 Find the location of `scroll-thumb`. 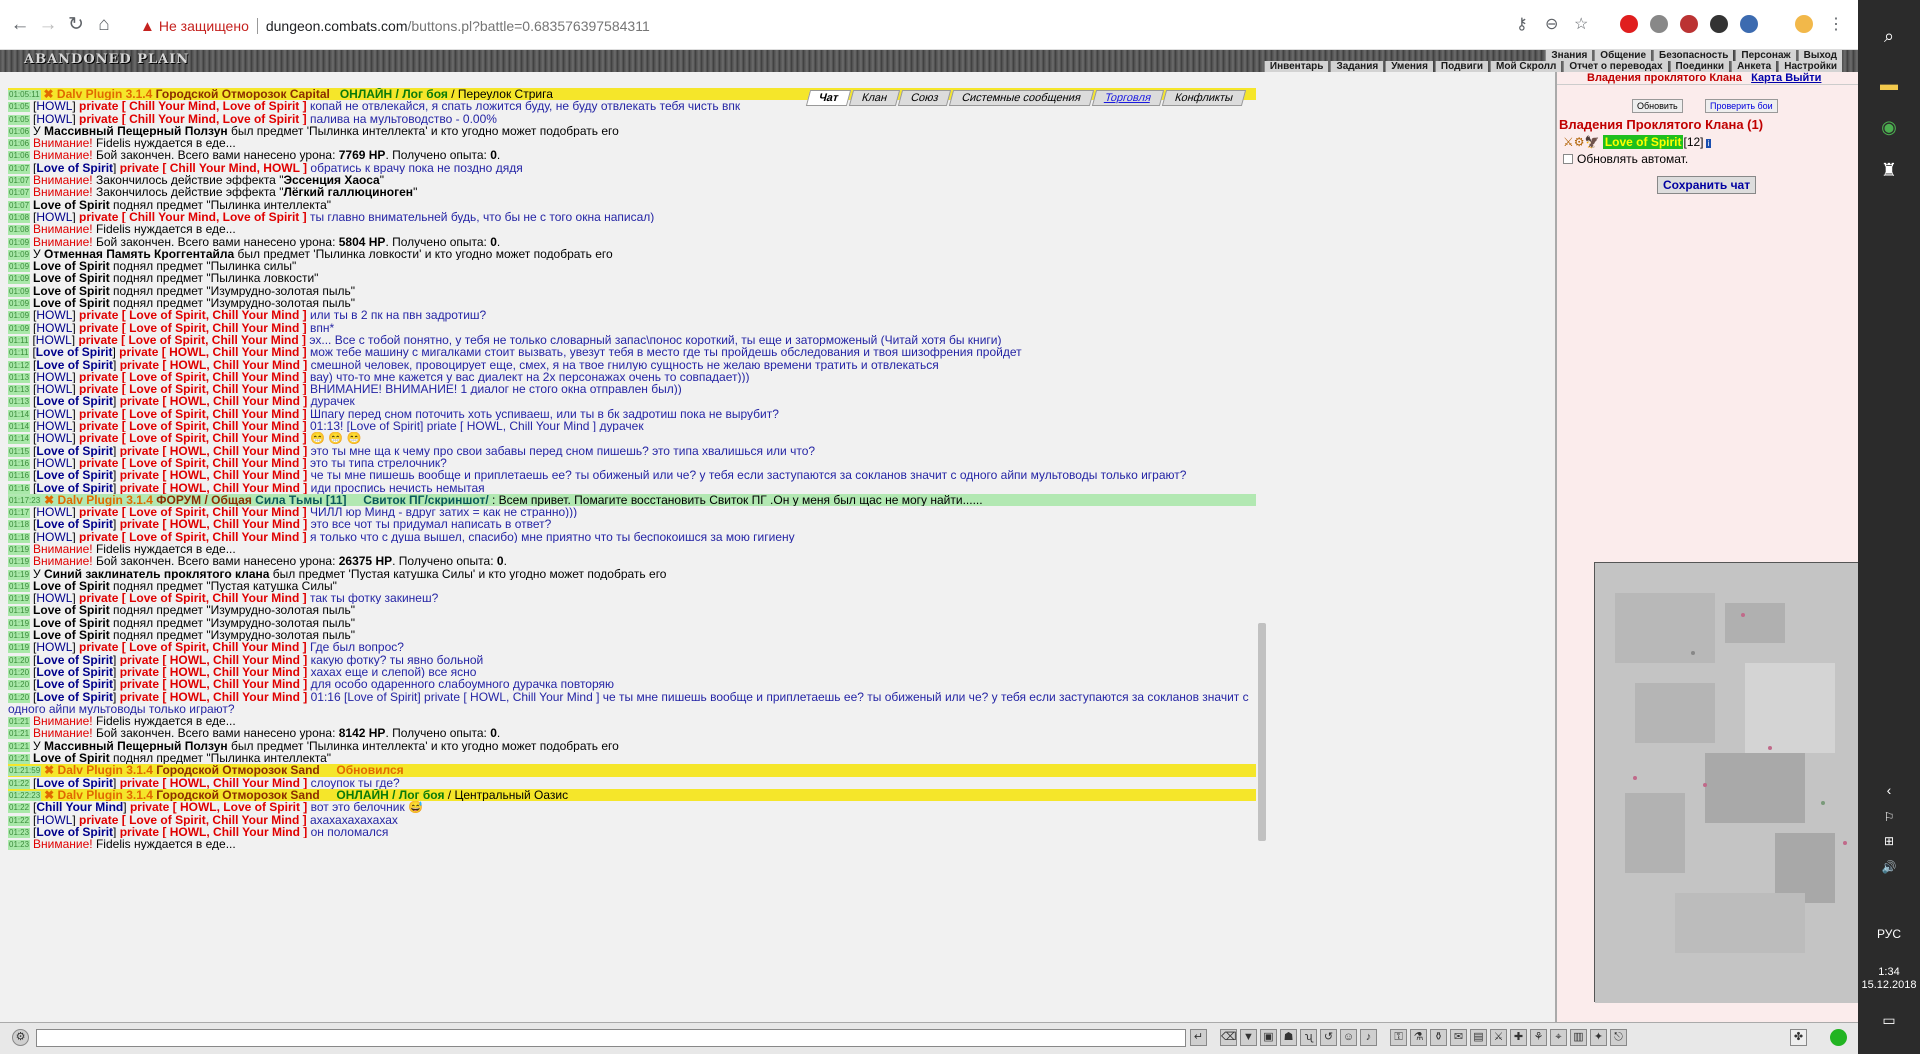

scroll-thumb is located at coordinates (1262, 732).